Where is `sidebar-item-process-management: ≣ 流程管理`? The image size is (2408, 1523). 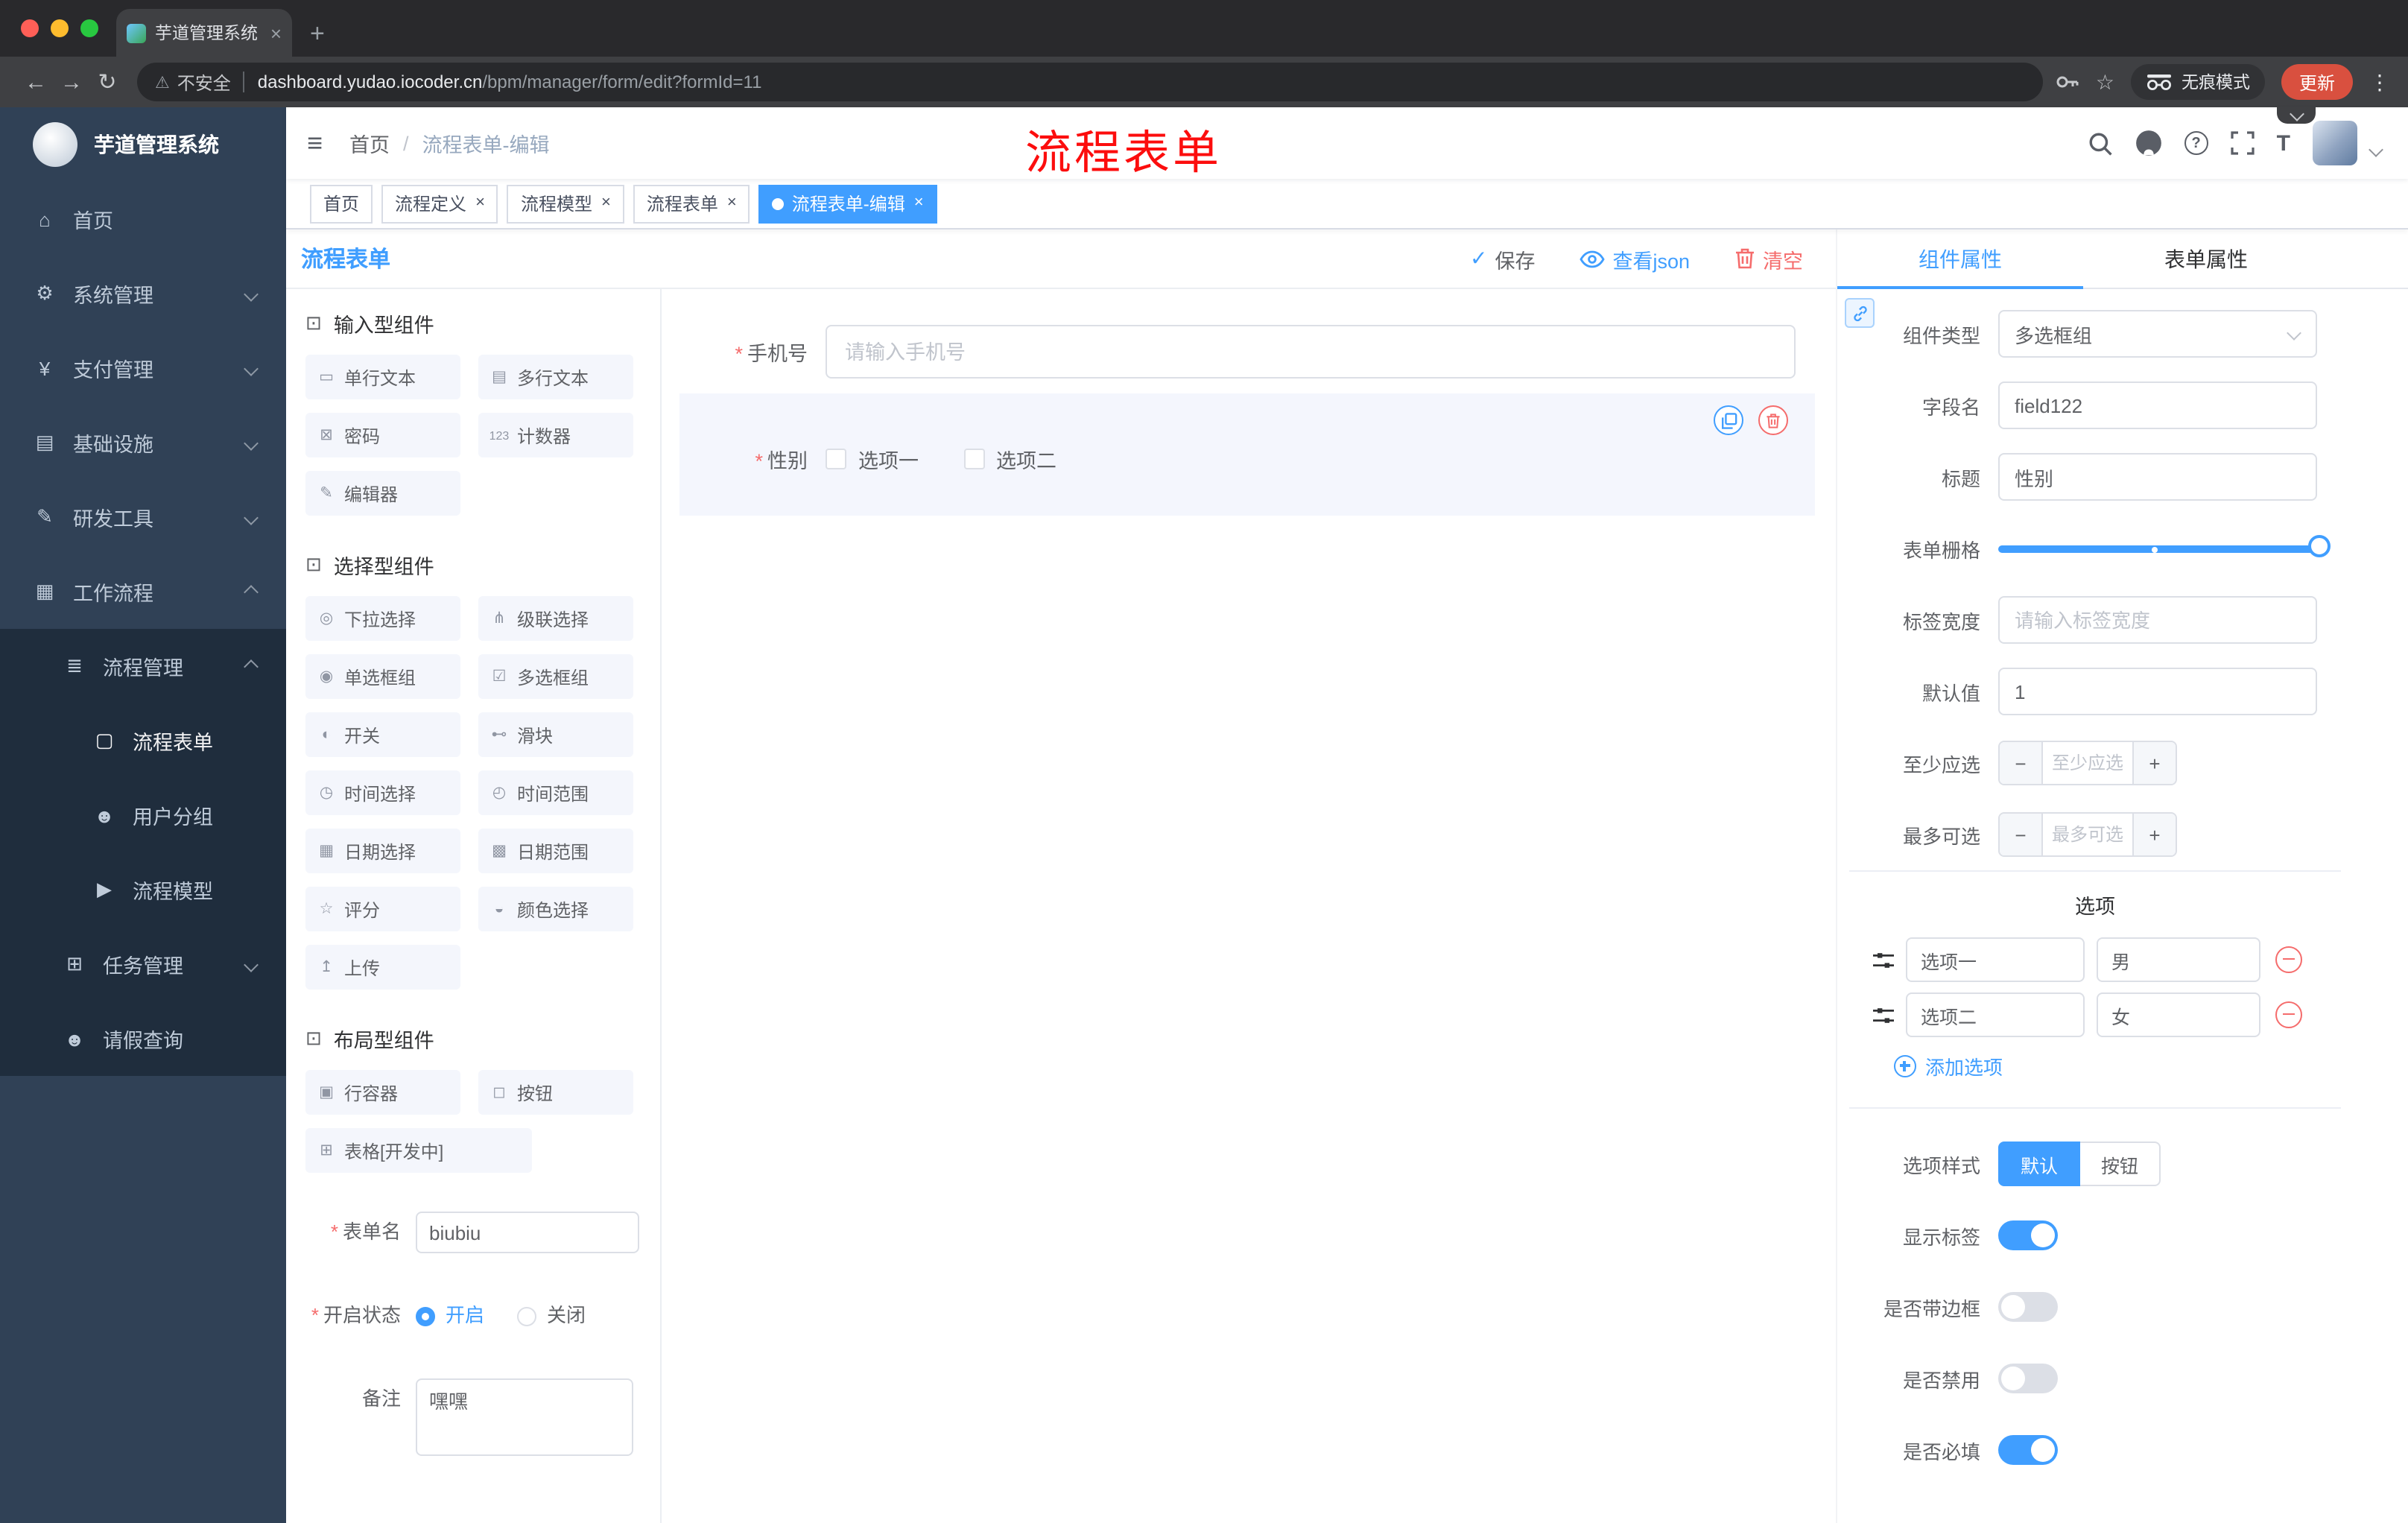 sidebar-item-process-management: ≣ 流程管理 is located at coordinates (143, 666).